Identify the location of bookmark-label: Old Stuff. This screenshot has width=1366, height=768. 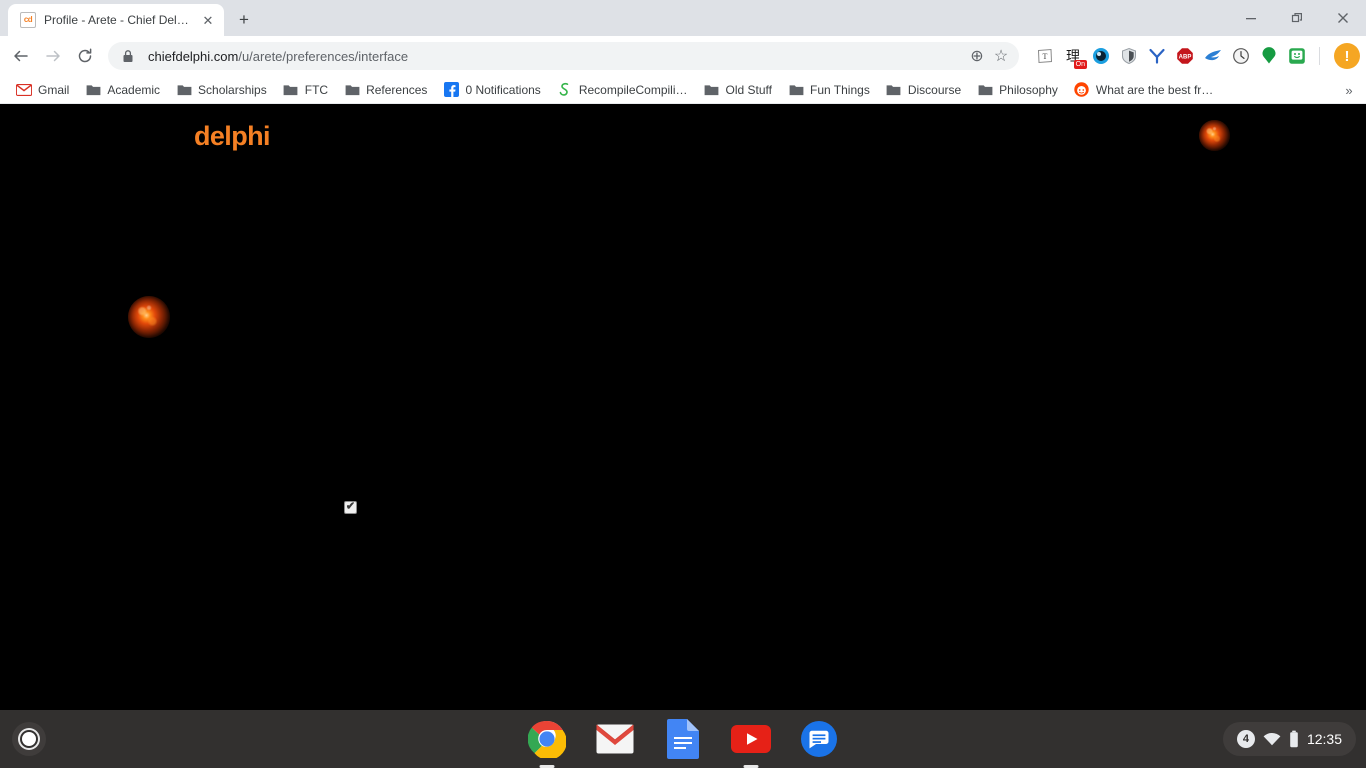
(748, 89).